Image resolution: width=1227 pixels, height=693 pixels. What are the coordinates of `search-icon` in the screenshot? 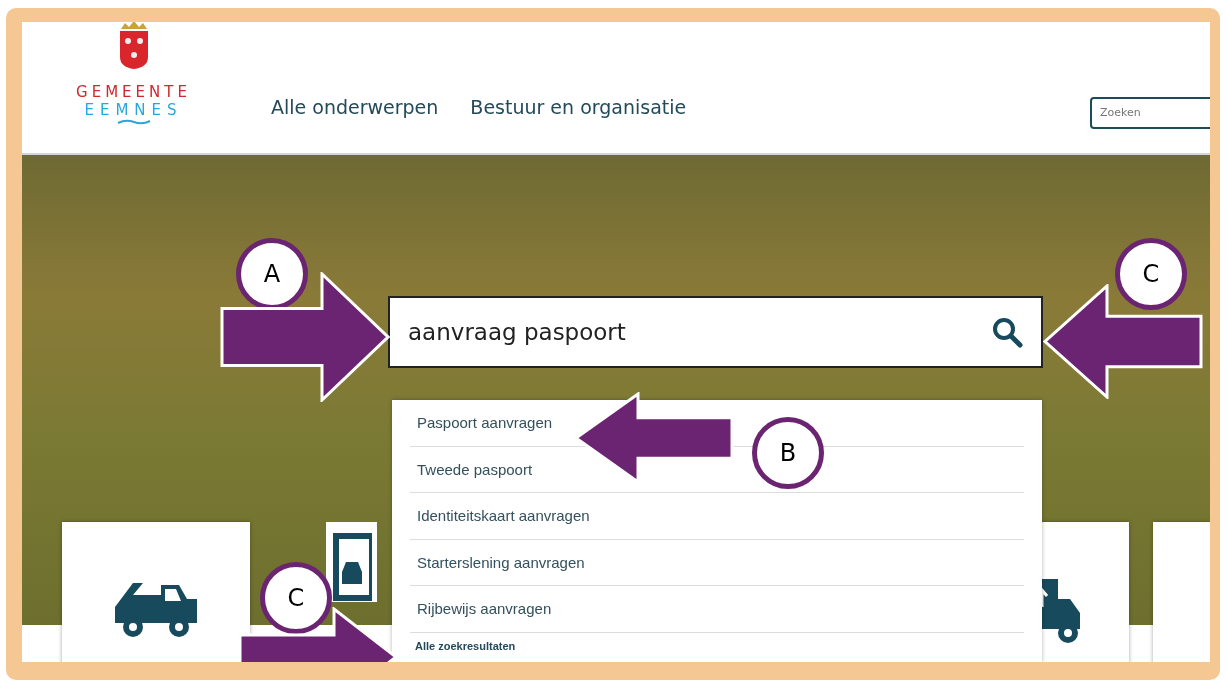 It's located at (1007, 332).